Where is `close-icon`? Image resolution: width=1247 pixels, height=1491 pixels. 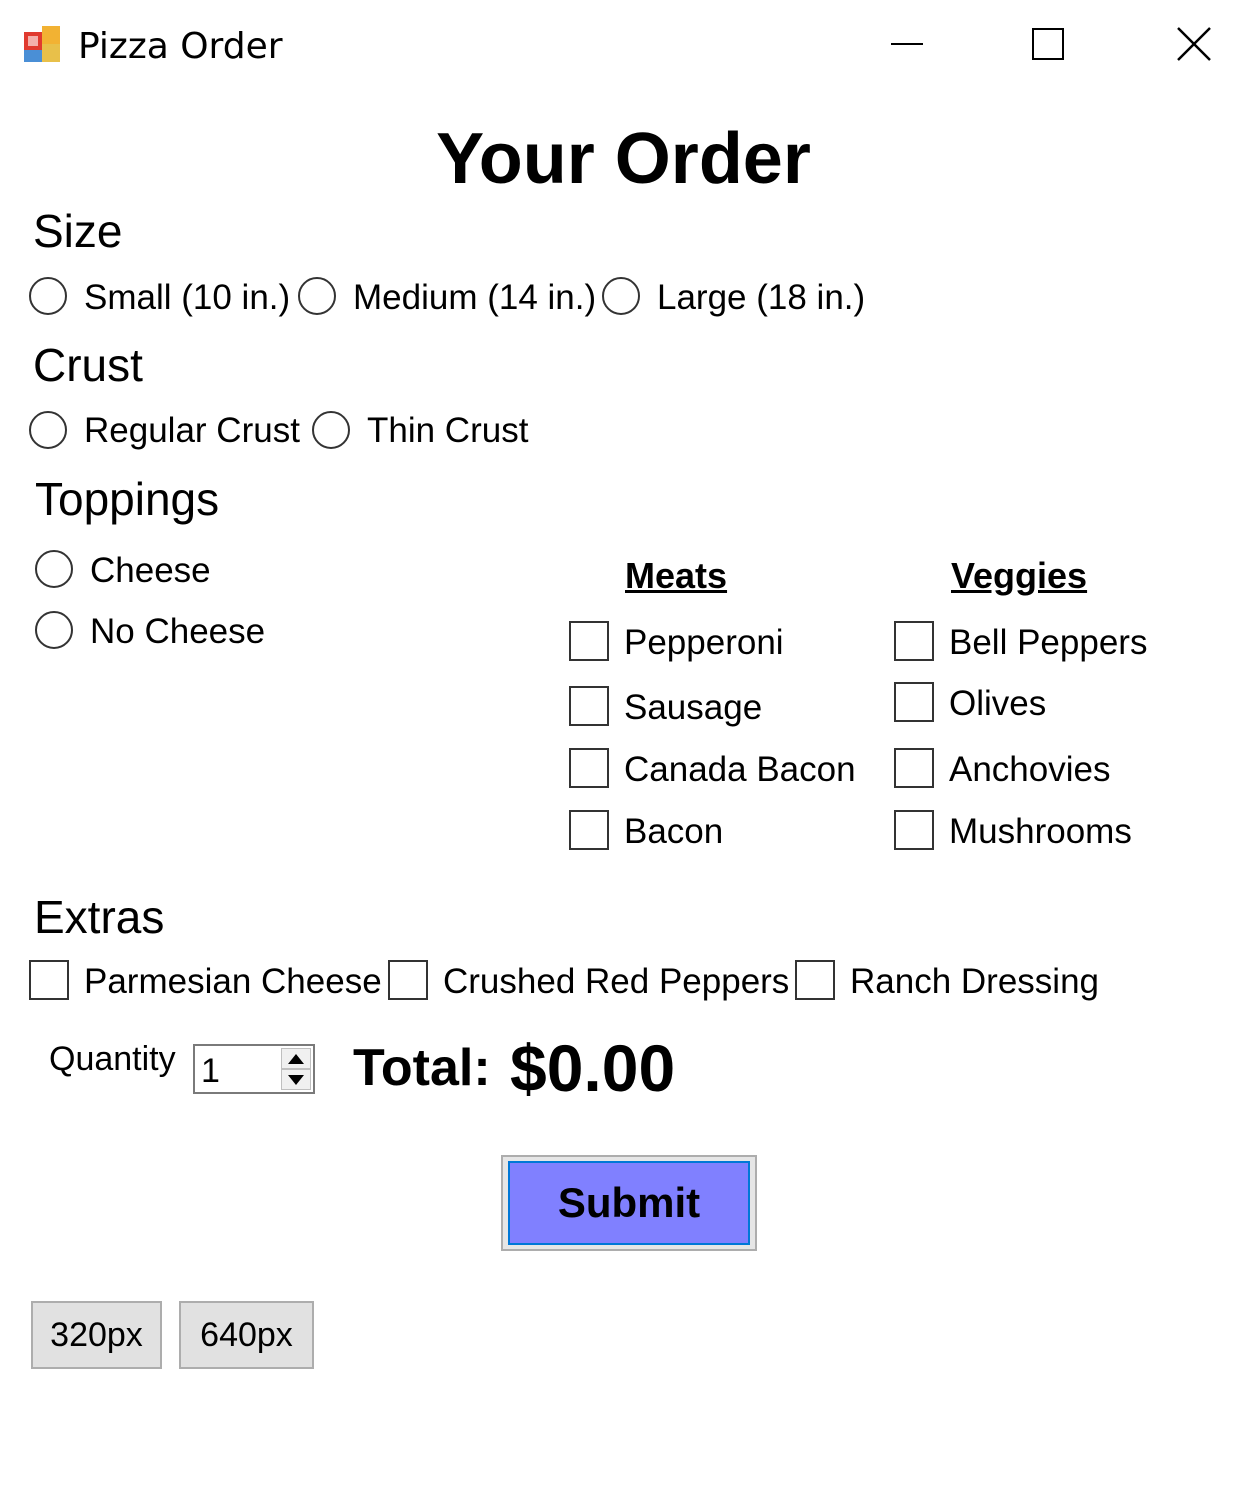 close-icon is located at coordinates (1194, 44).